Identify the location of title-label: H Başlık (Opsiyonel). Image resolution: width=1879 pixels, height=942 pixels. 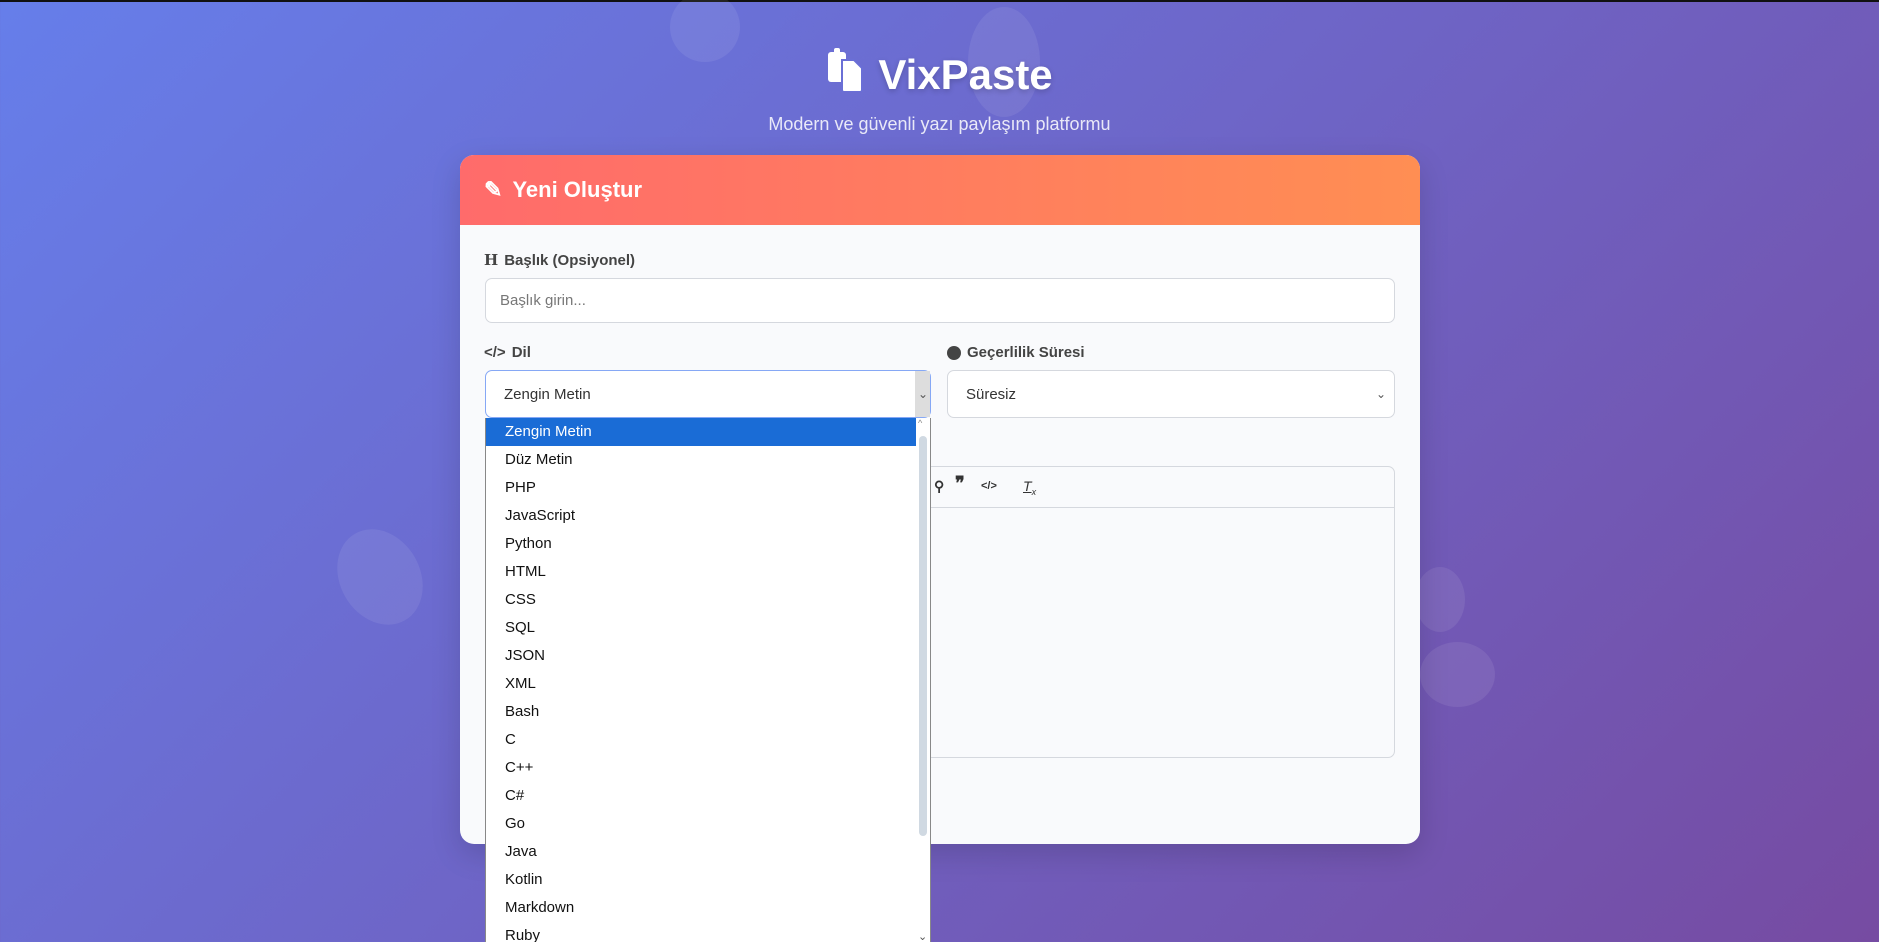
(560, 260).